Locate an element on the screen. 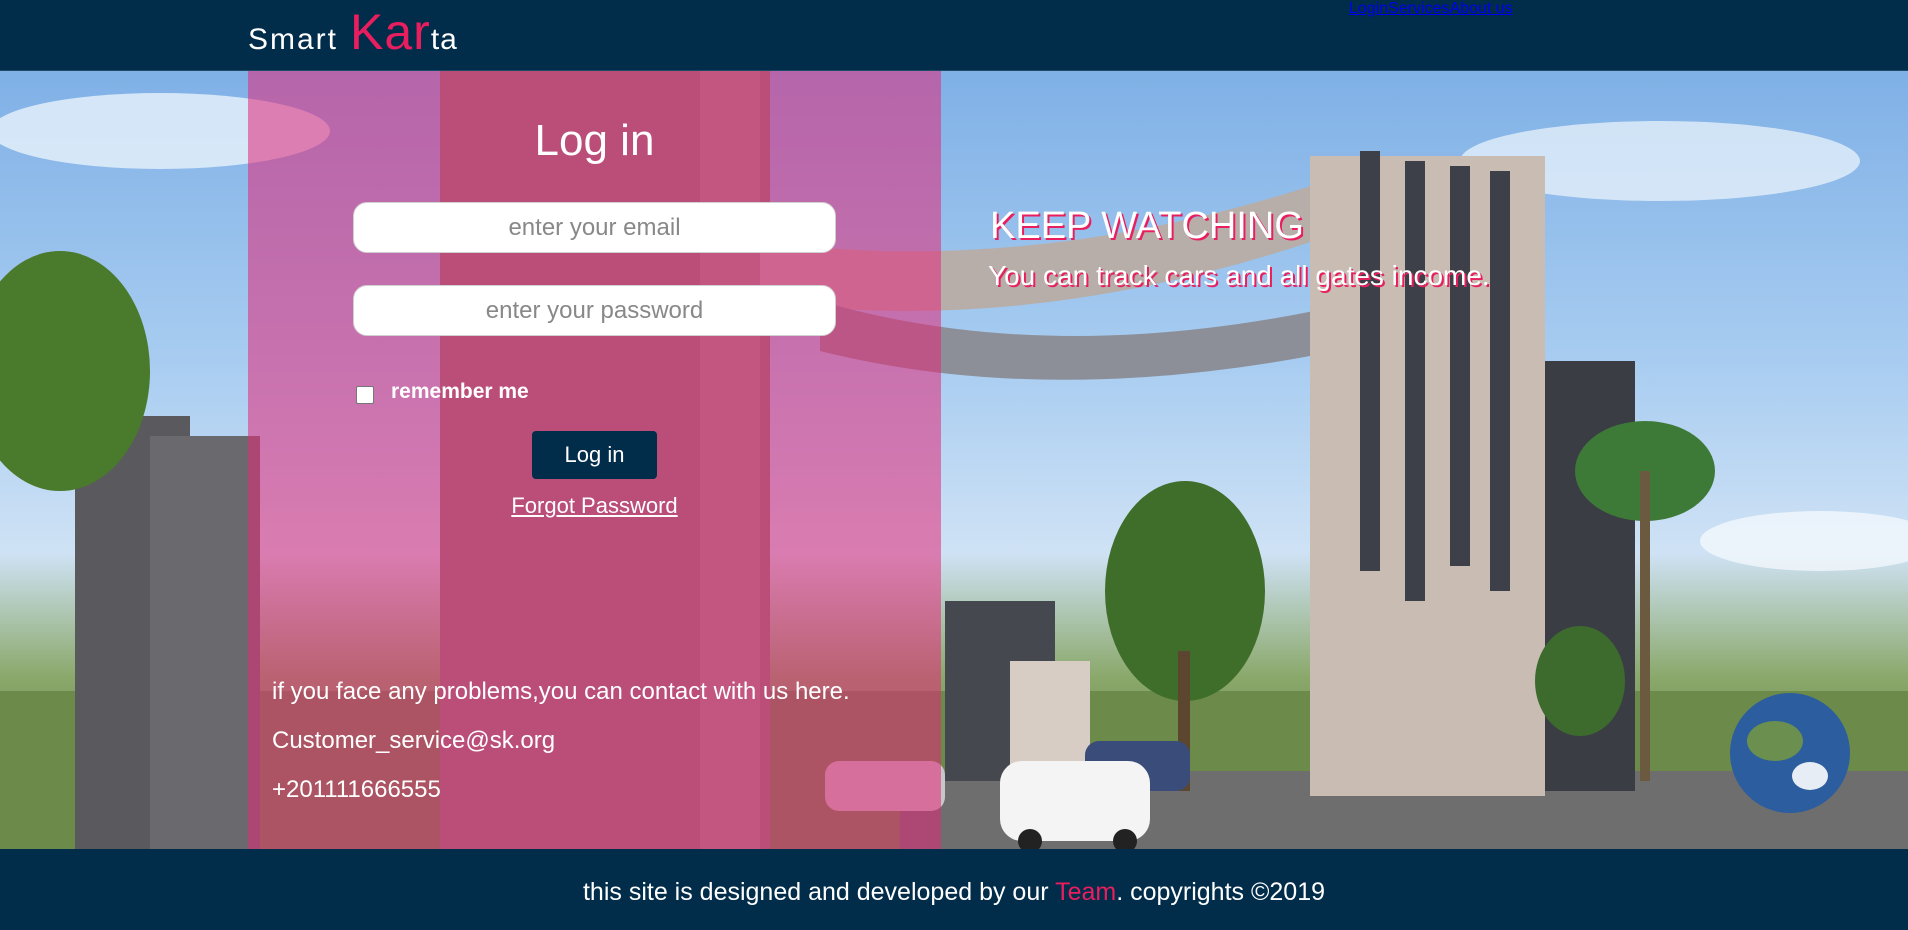 The image size is (1908, 930). brand-part-kar: Kar is located at coordinates (390, 32).